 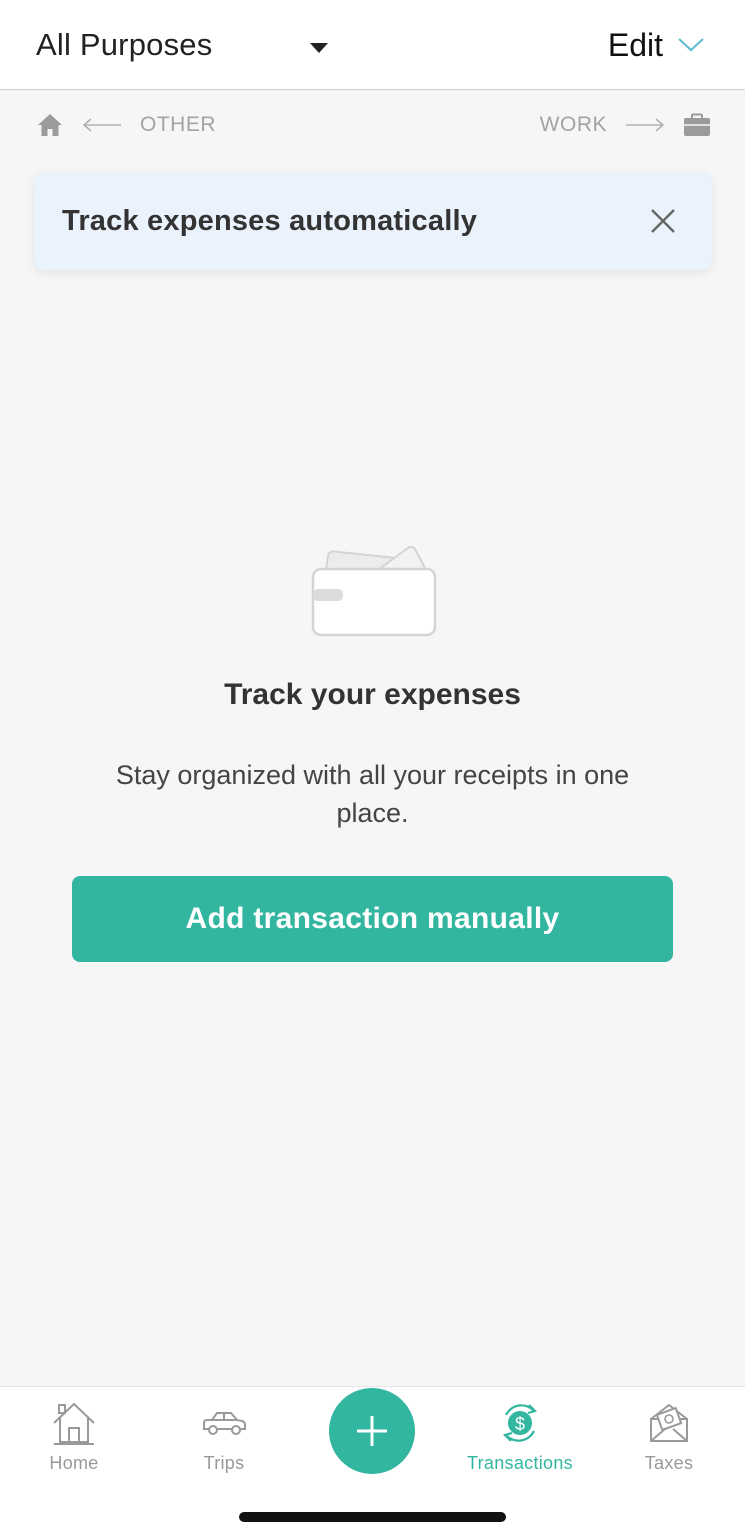 What do you see at coordinates (573, 124) in the screenshot?
I see `swipe-work-label: WORK` at bounding box center [573, 124].